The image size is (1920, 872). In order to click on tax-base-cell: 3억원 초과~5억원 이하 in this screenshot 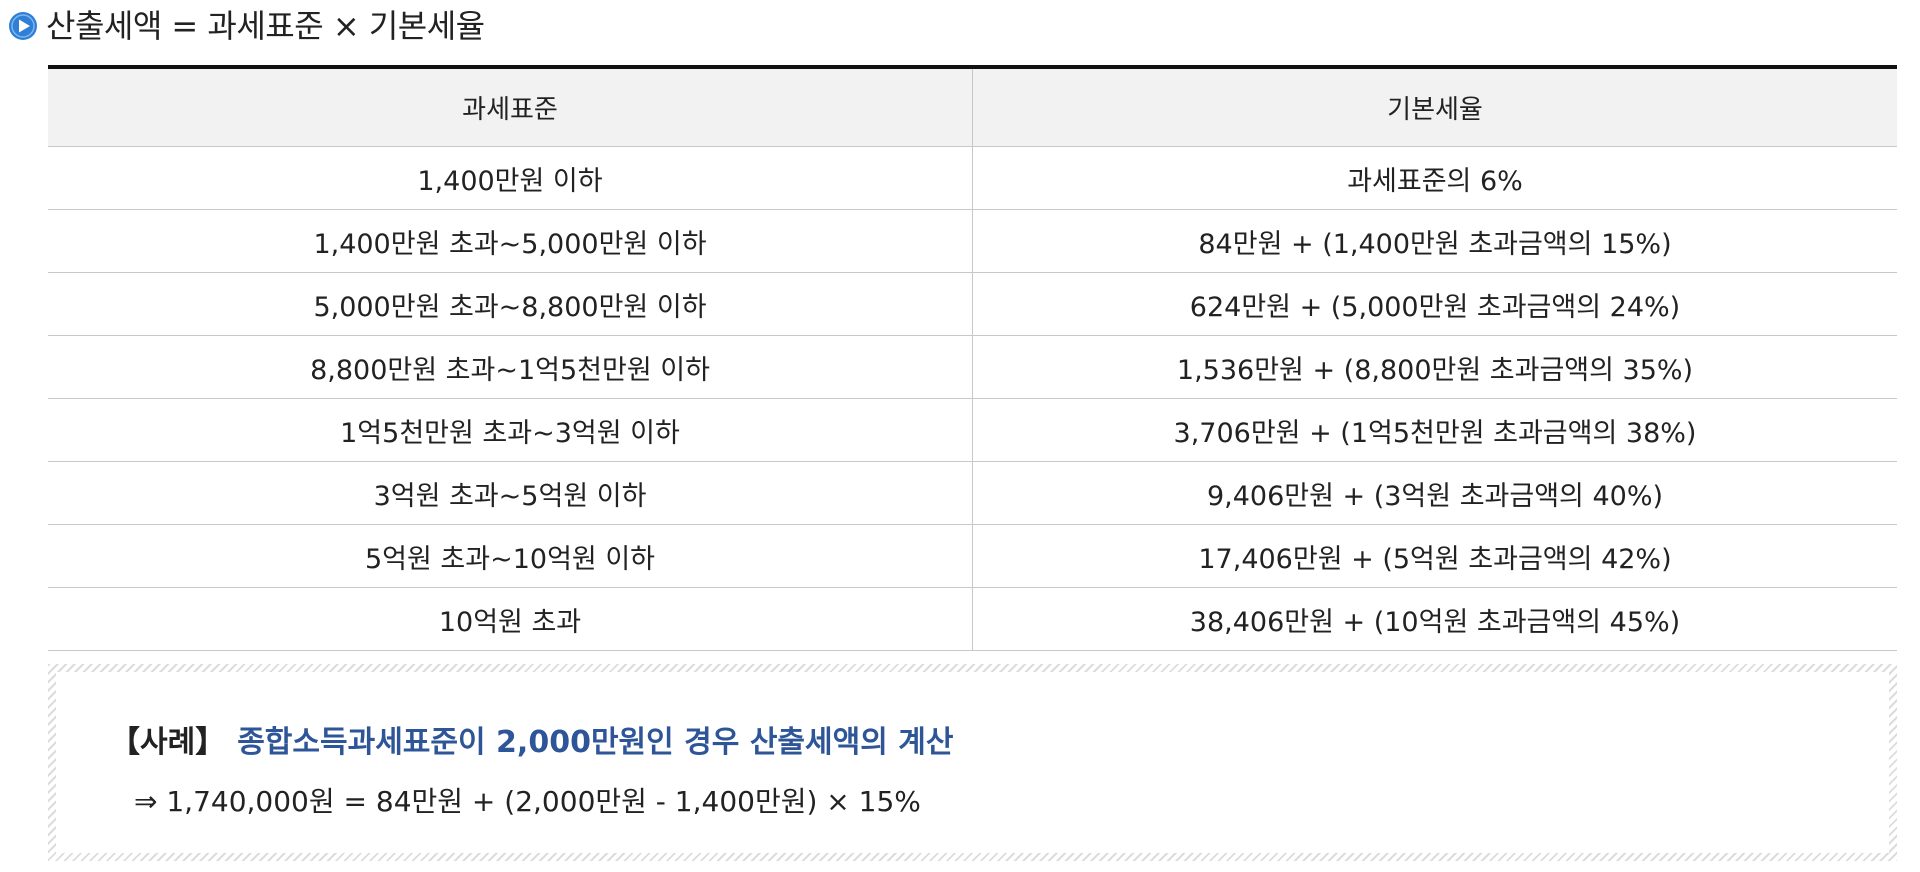, I will do `click(510, 493)`.